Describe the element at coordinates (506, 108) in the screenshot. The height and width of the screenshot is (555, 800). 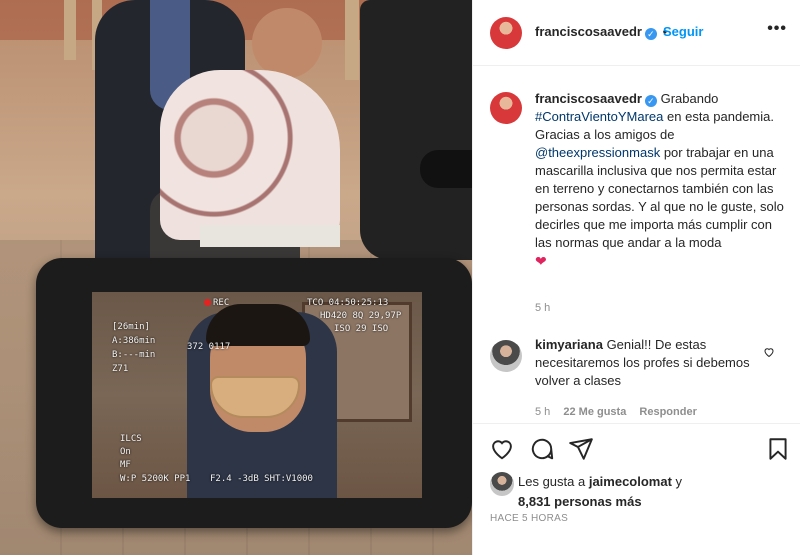
I see `caption-author-avatar` at that location.